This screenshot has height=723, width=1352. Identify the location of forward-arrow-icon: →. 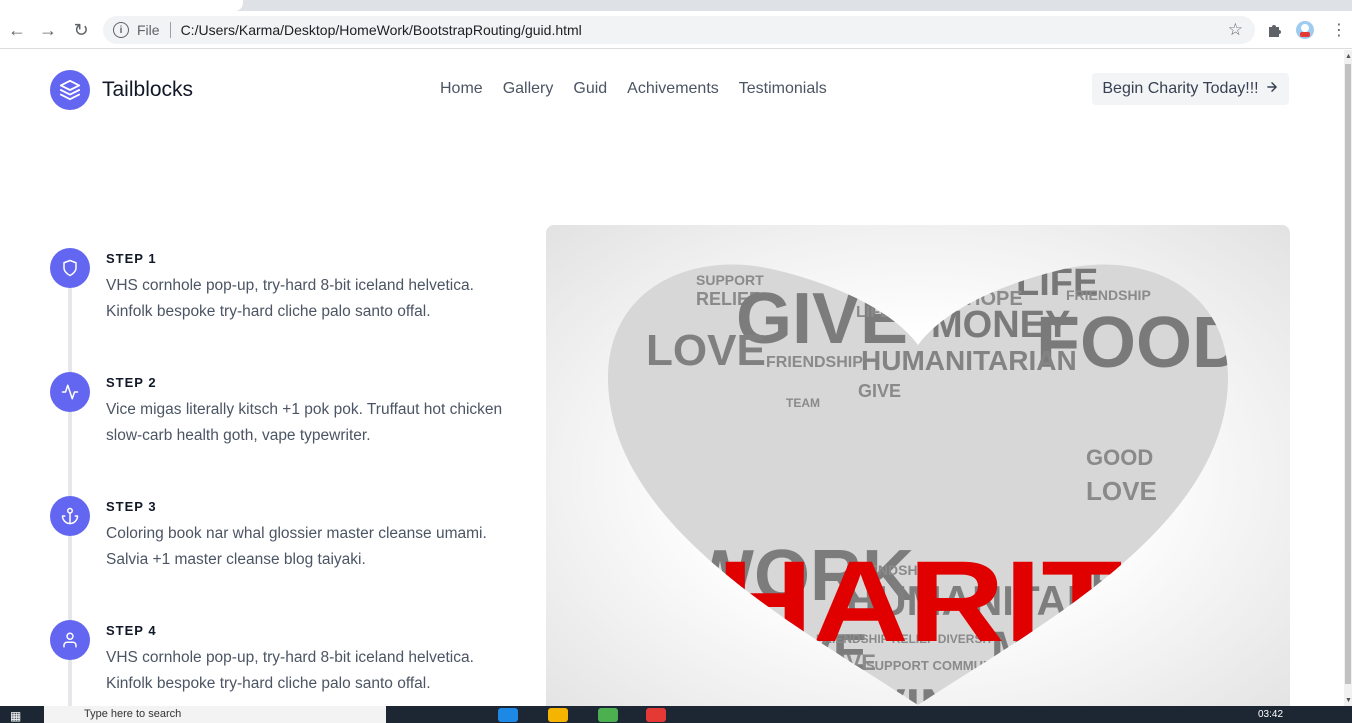
(48, 30).